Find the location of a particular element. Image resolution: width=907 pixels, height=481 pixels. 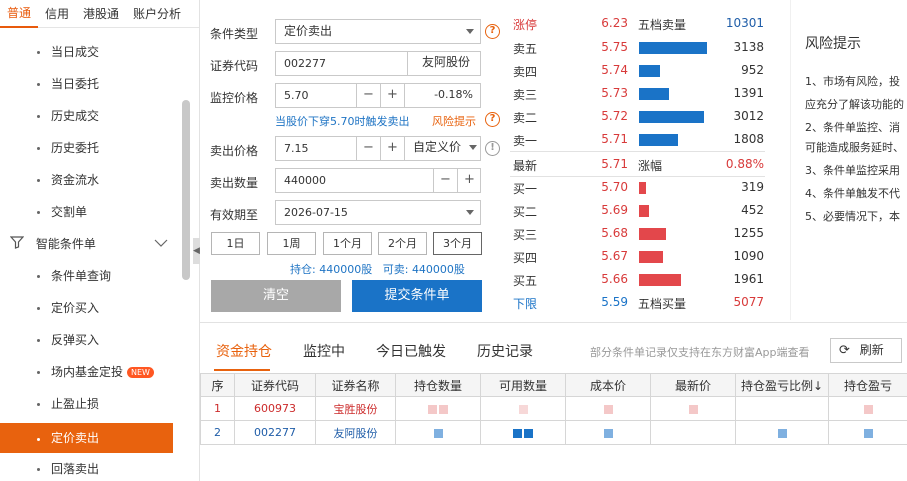

tab-account-analysis: 账户分析 is located at coordinates (157, 14).